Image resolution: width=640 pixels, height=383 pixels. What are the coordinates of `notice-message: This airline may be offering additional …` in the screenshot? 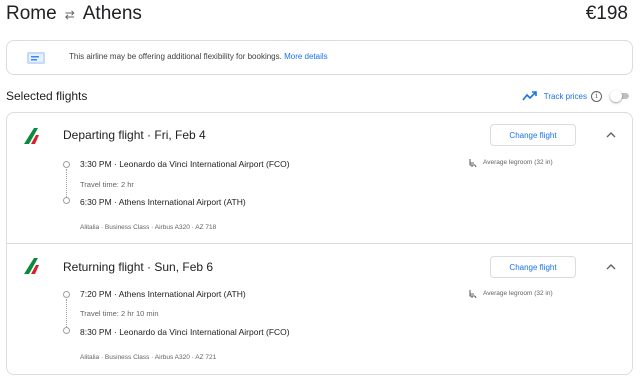 It's located at (198, 57).